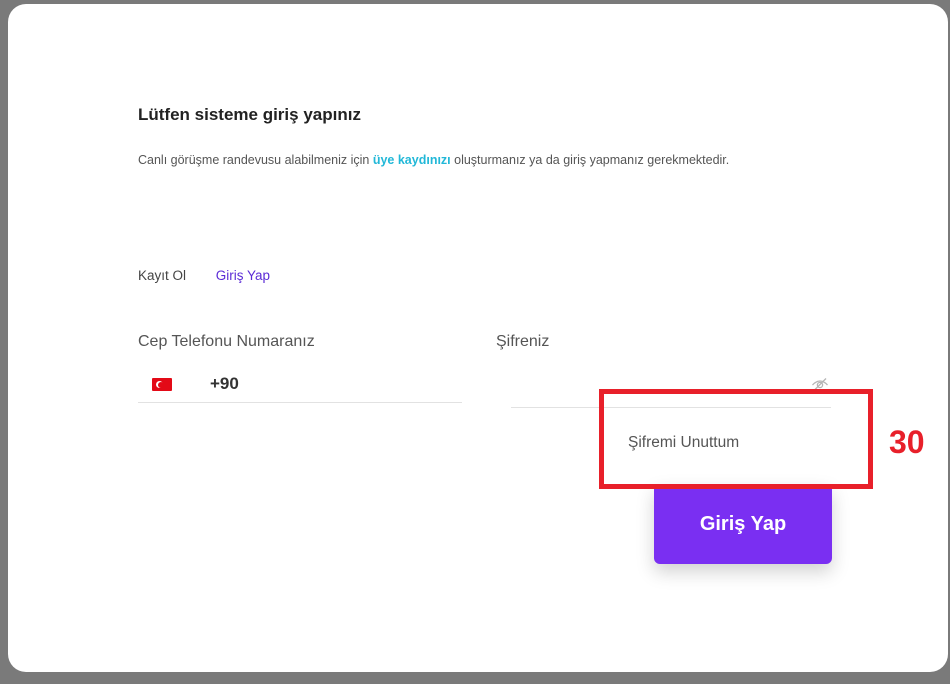 The height and width of the screenshot is (684, 950). Describe the element at coordinates (249, 114) in the screenshot. I see `page-title: Lütfen sisteme giriş yapınız` at that location.